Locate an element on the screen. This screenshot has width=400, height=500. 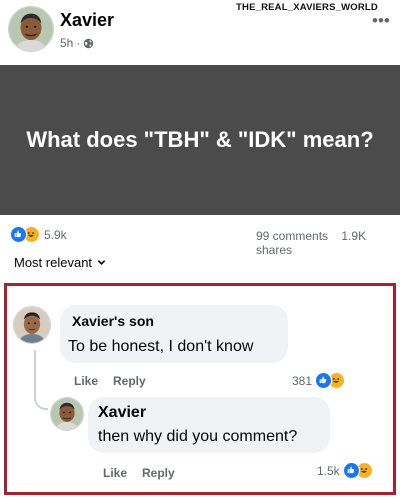
chevron-down-icon is located at coordinates (101, 262).